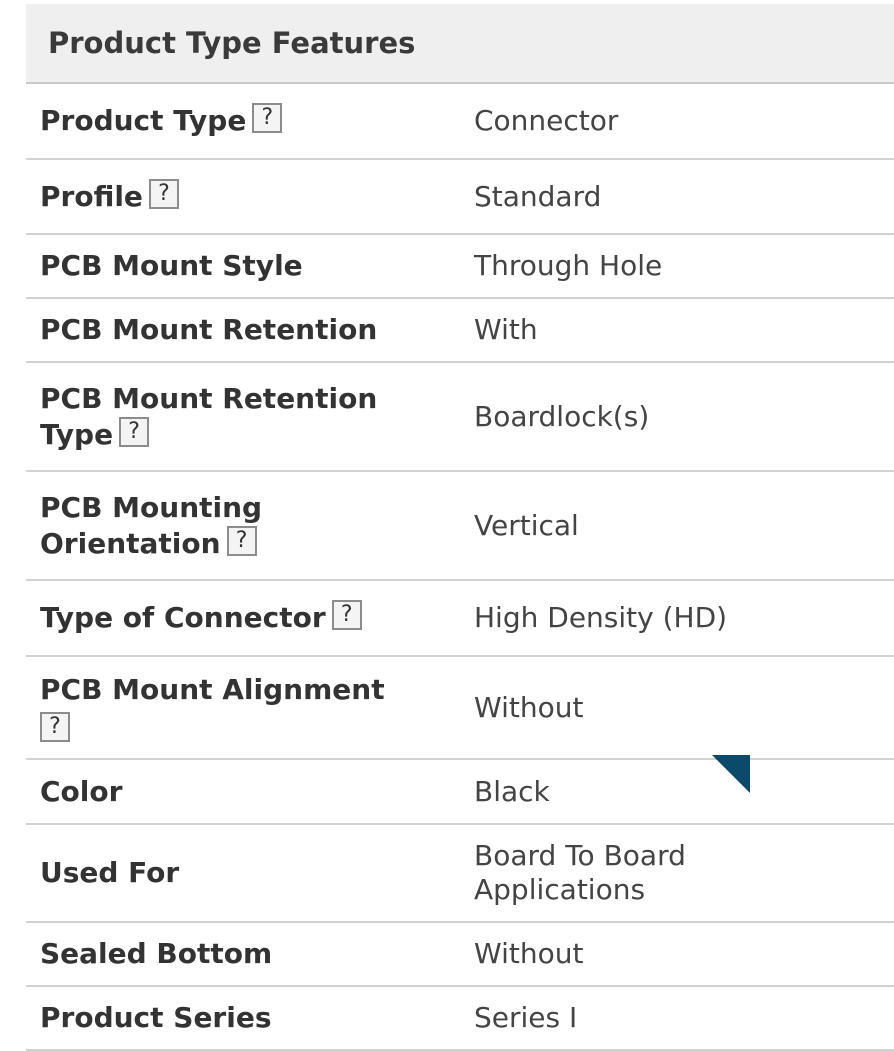 The height and width of the screenshot is (1051, 894). Describe the element at coordinates (460, 955) in the screenshot. I see `table-row-sealed-bottom: Sealed Bottom Without` at that location.